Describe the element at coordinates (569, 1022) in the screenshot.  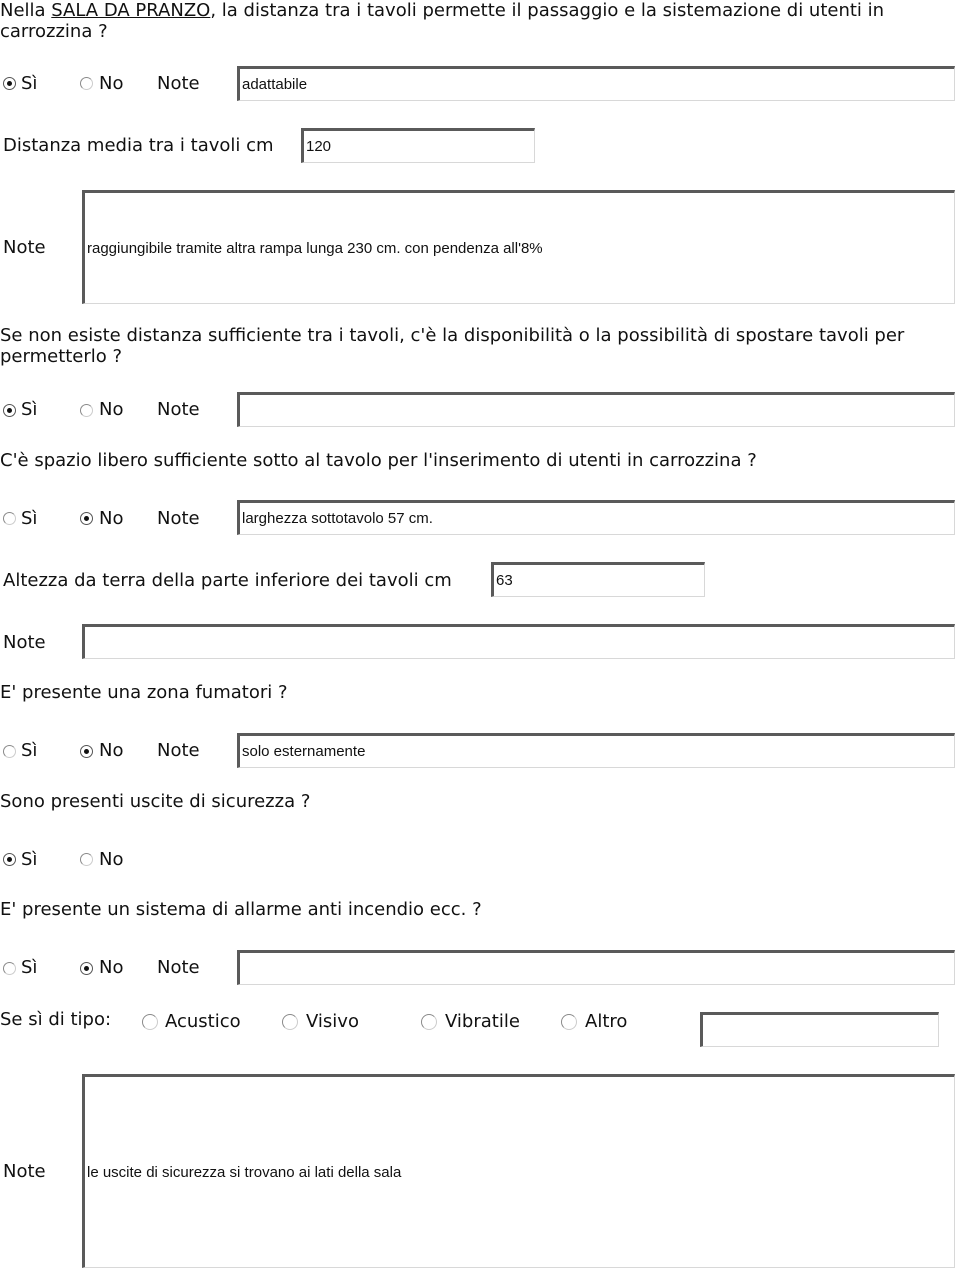
I see `alarm-type-altro-radio` at that location.